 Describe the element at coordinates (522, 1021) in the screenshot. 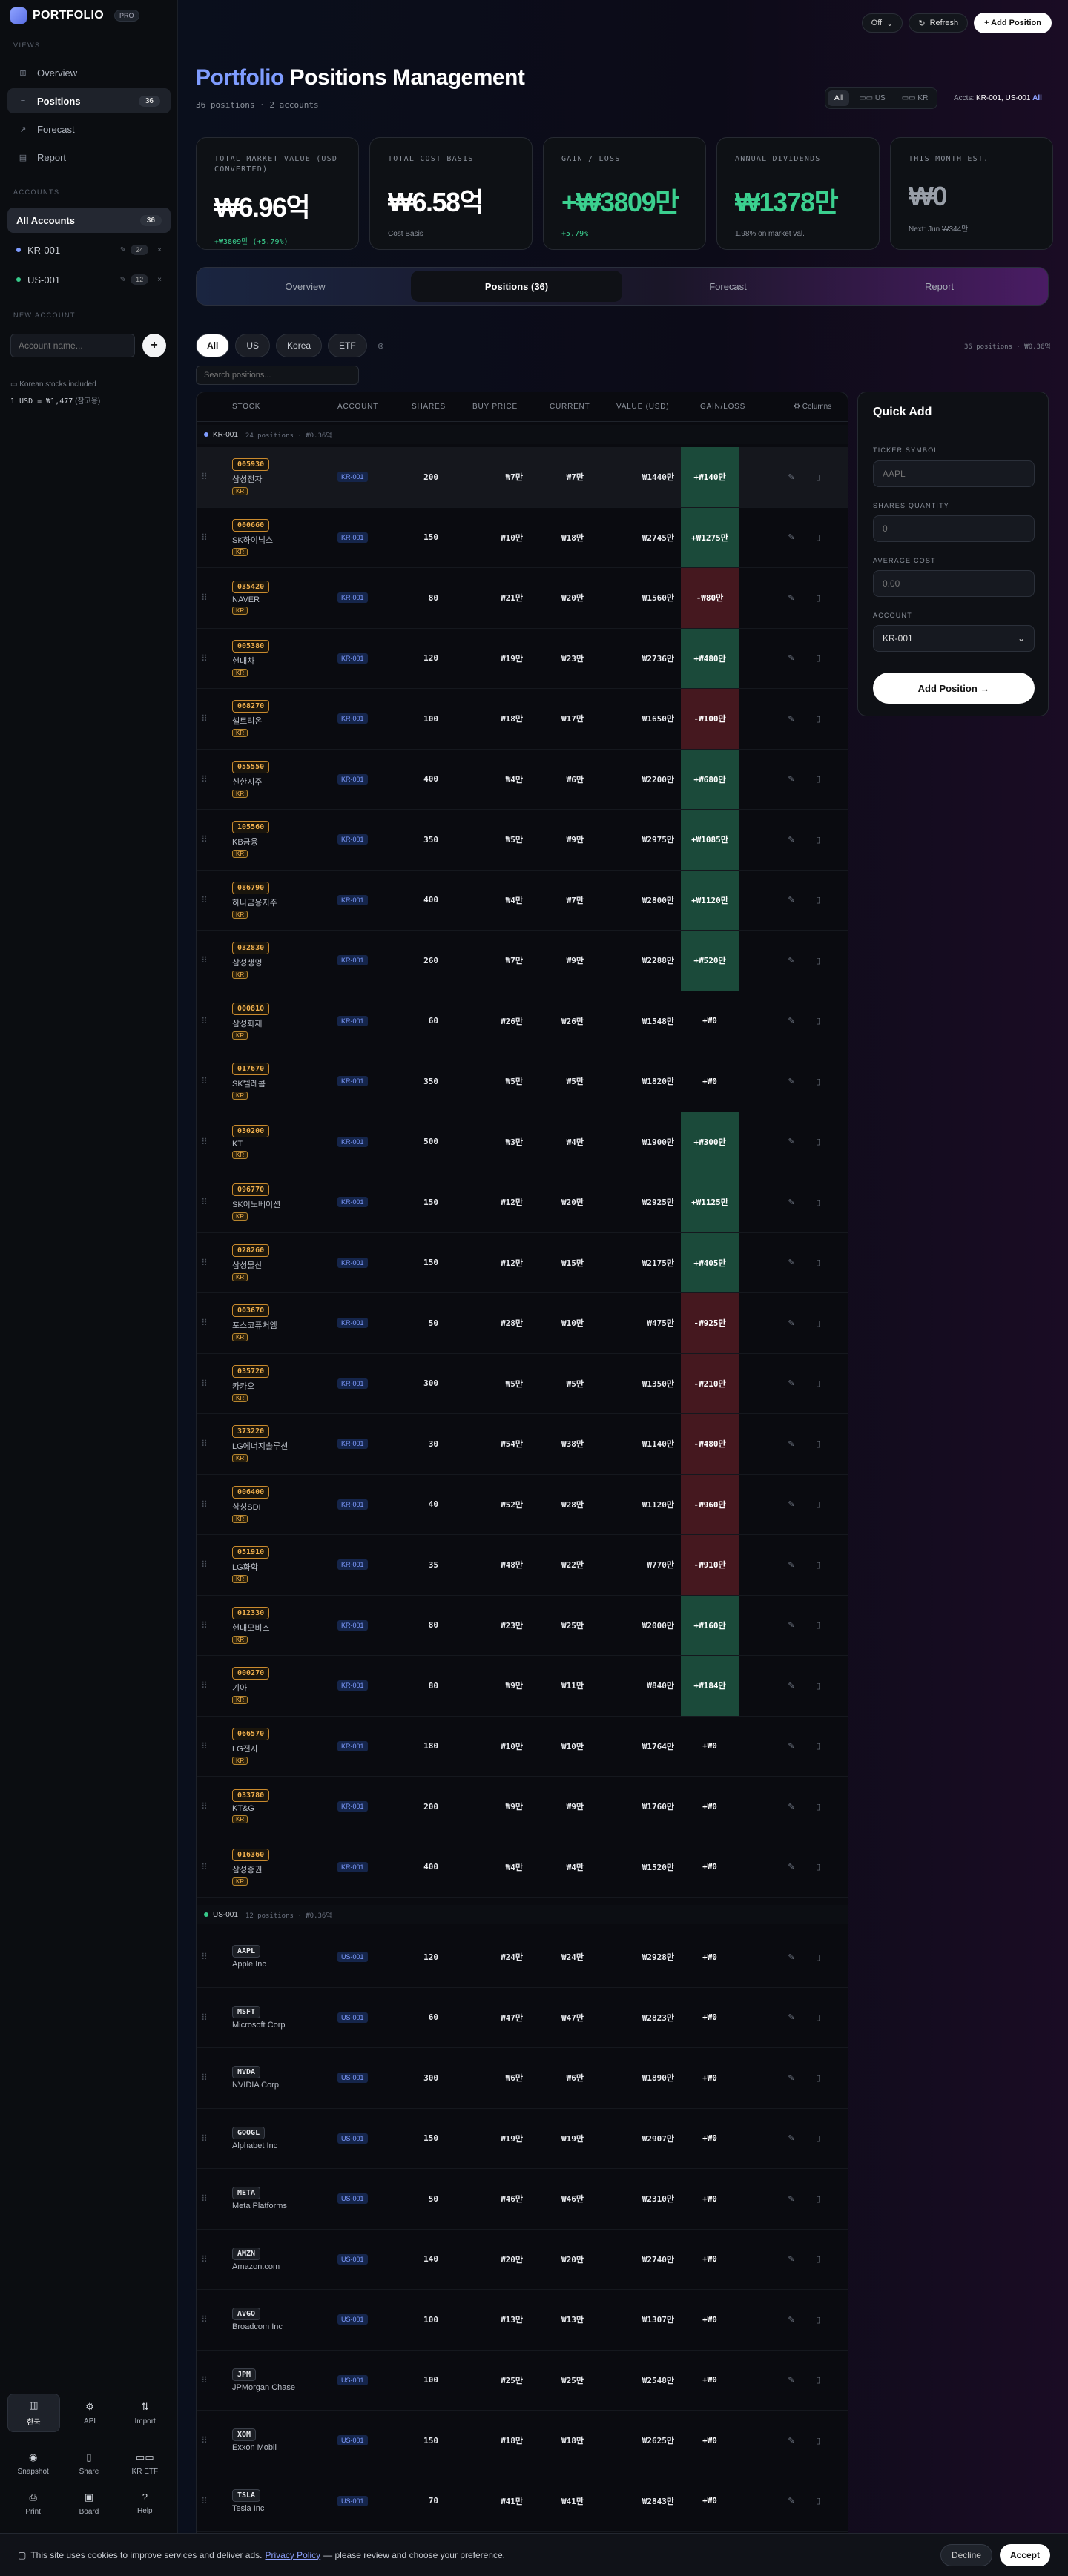

I see `table-row: ⠿ 000810 삼성화재 KR KR-001 60 ₩26만 ₩26만 ₩1548만 +₩0 ✎ ▯` at that location.